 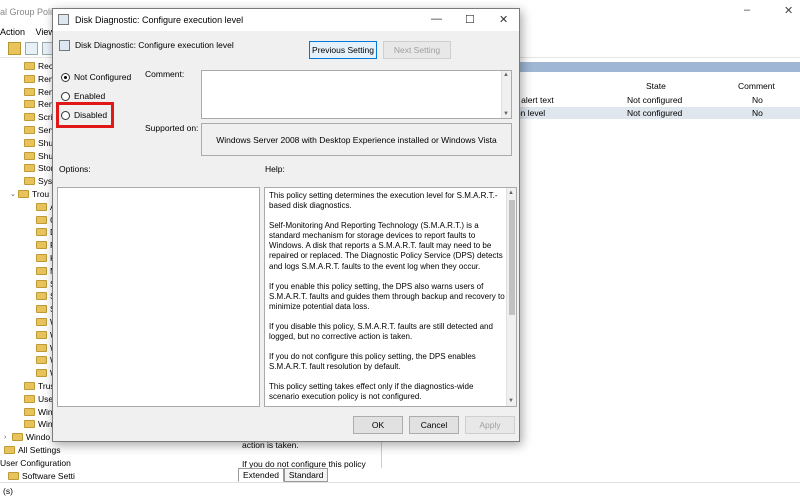 I want to click on tree-item: User Configuration, so click(x=35, y=463).